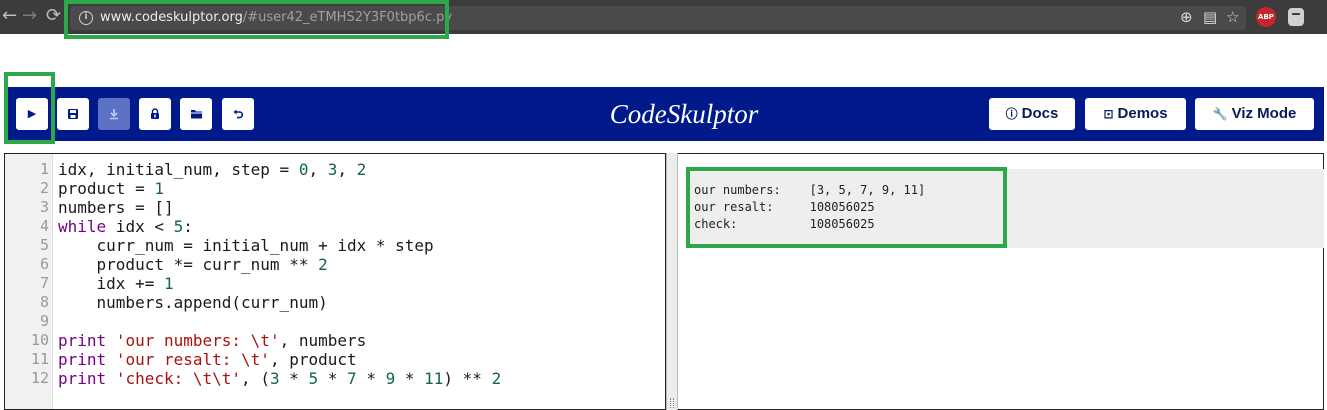  I want to click on code-text: idx +=, so click(111, 283).